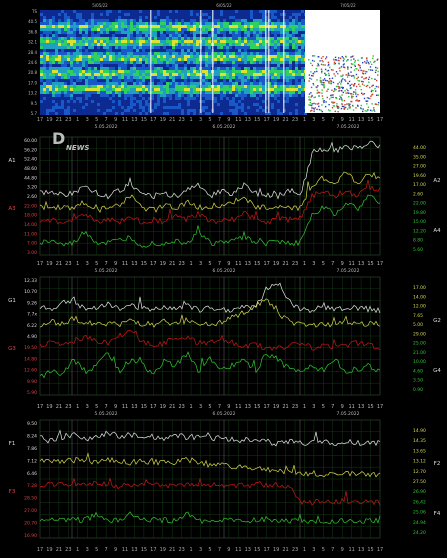  What do you see at coordinates (32, 337) in the screenshot?
I see `left-tick-label: 4.90` at bounding box center [32, 337].